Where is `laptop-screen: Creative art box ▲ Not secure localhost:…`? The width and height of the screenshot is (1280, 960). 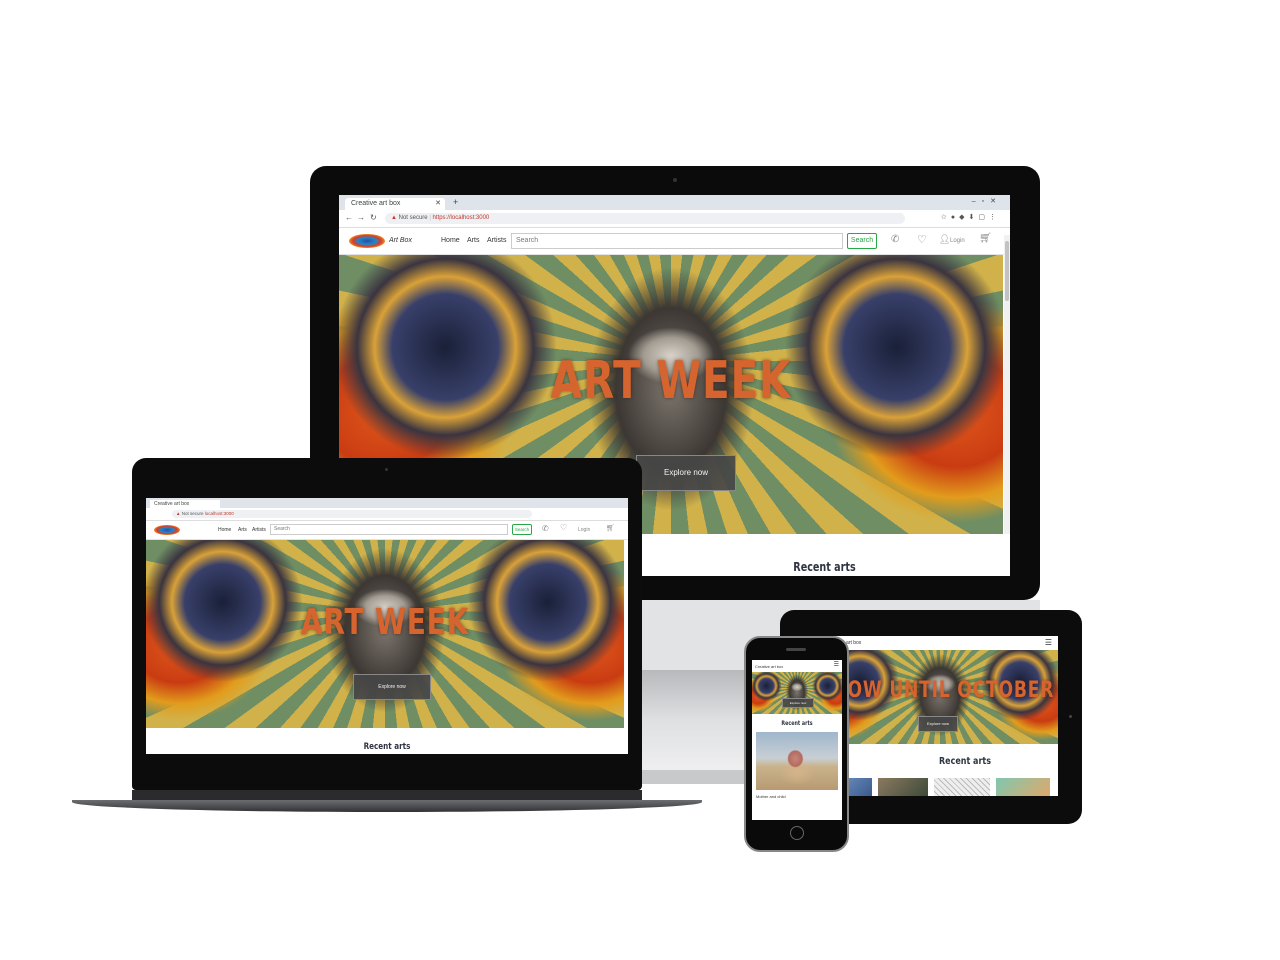
laptop-screen: Creative art box ▲ Not secure localhost:… is located at coordinates (387, 626).